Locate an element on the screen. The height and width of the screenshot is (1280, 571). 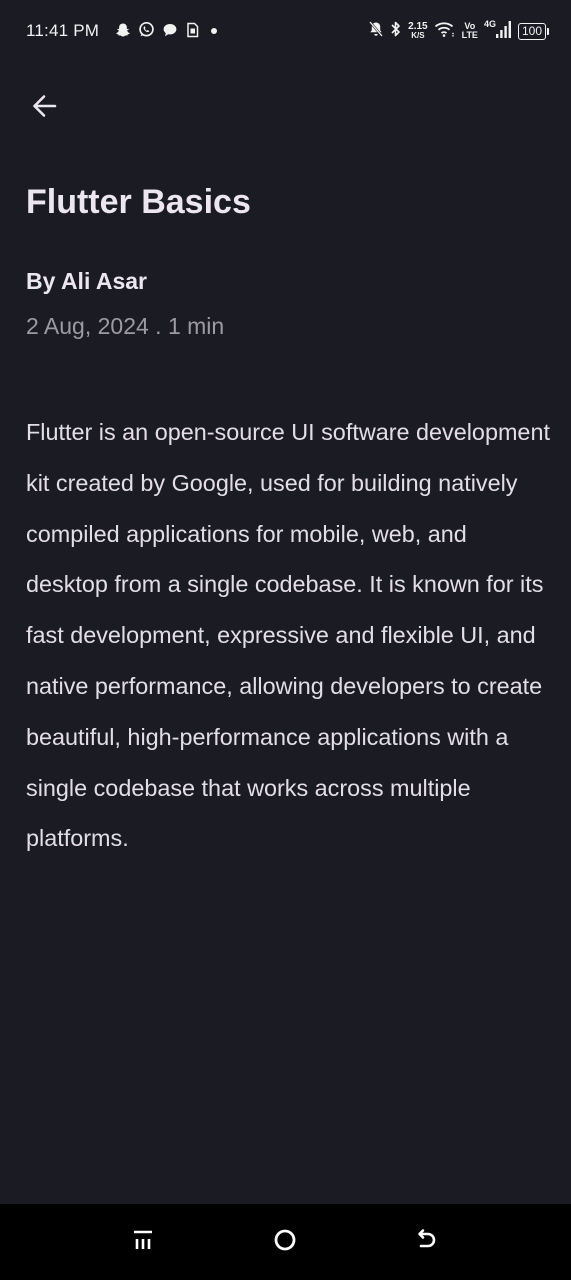
mute-bell-icon is located at coordinates (376, 31).